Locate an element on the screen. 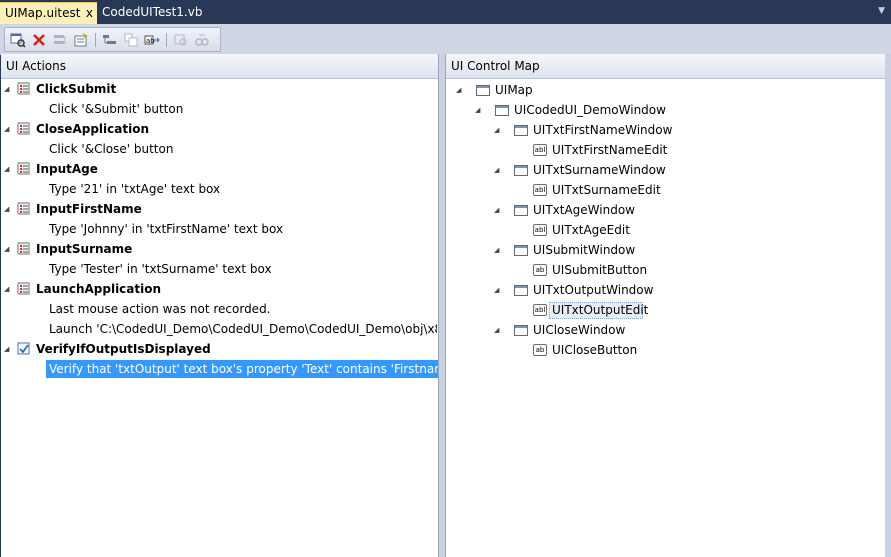 This screenshot has height=557, width=891. action-method-click-submit: ◢ ClickSubmit is located at coordinates (219, 89).